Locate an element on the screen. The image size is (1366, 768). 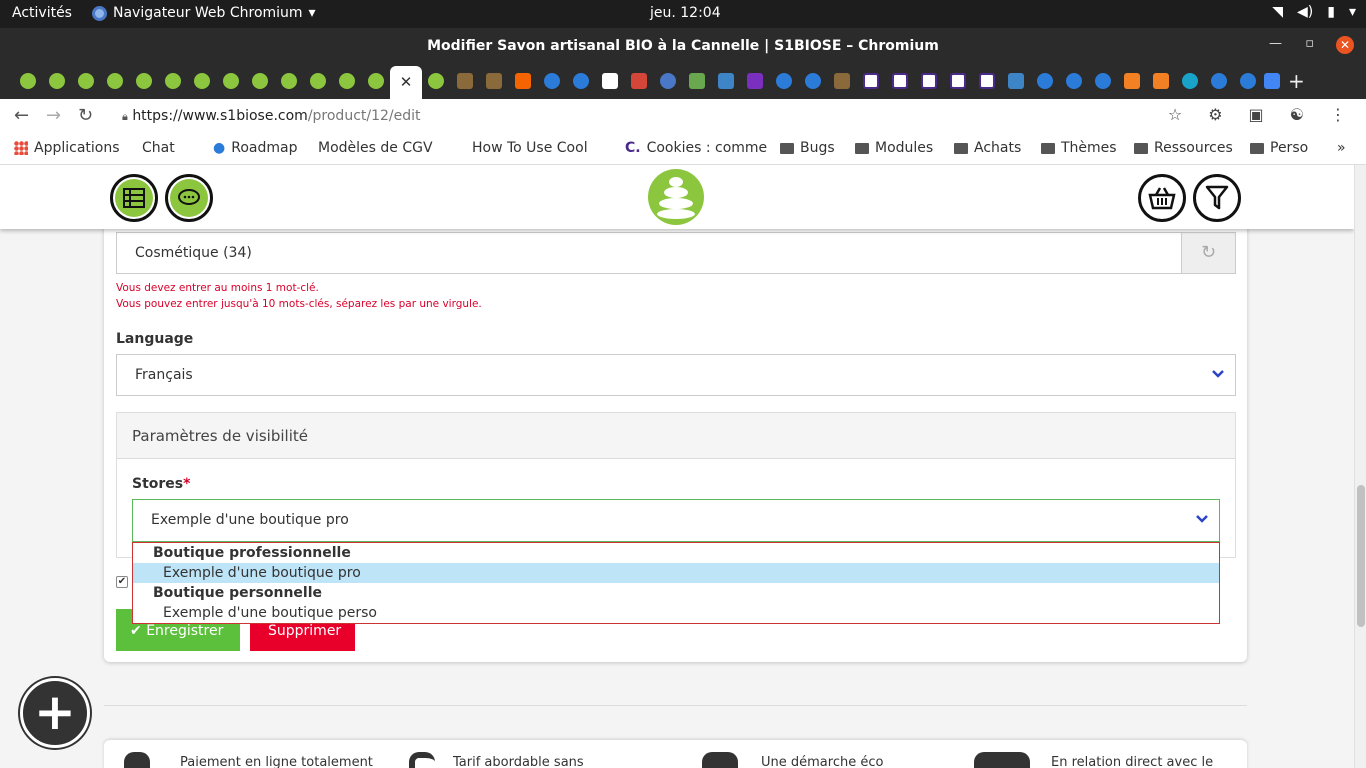
grid-icon is located at coordinates (134, 198).